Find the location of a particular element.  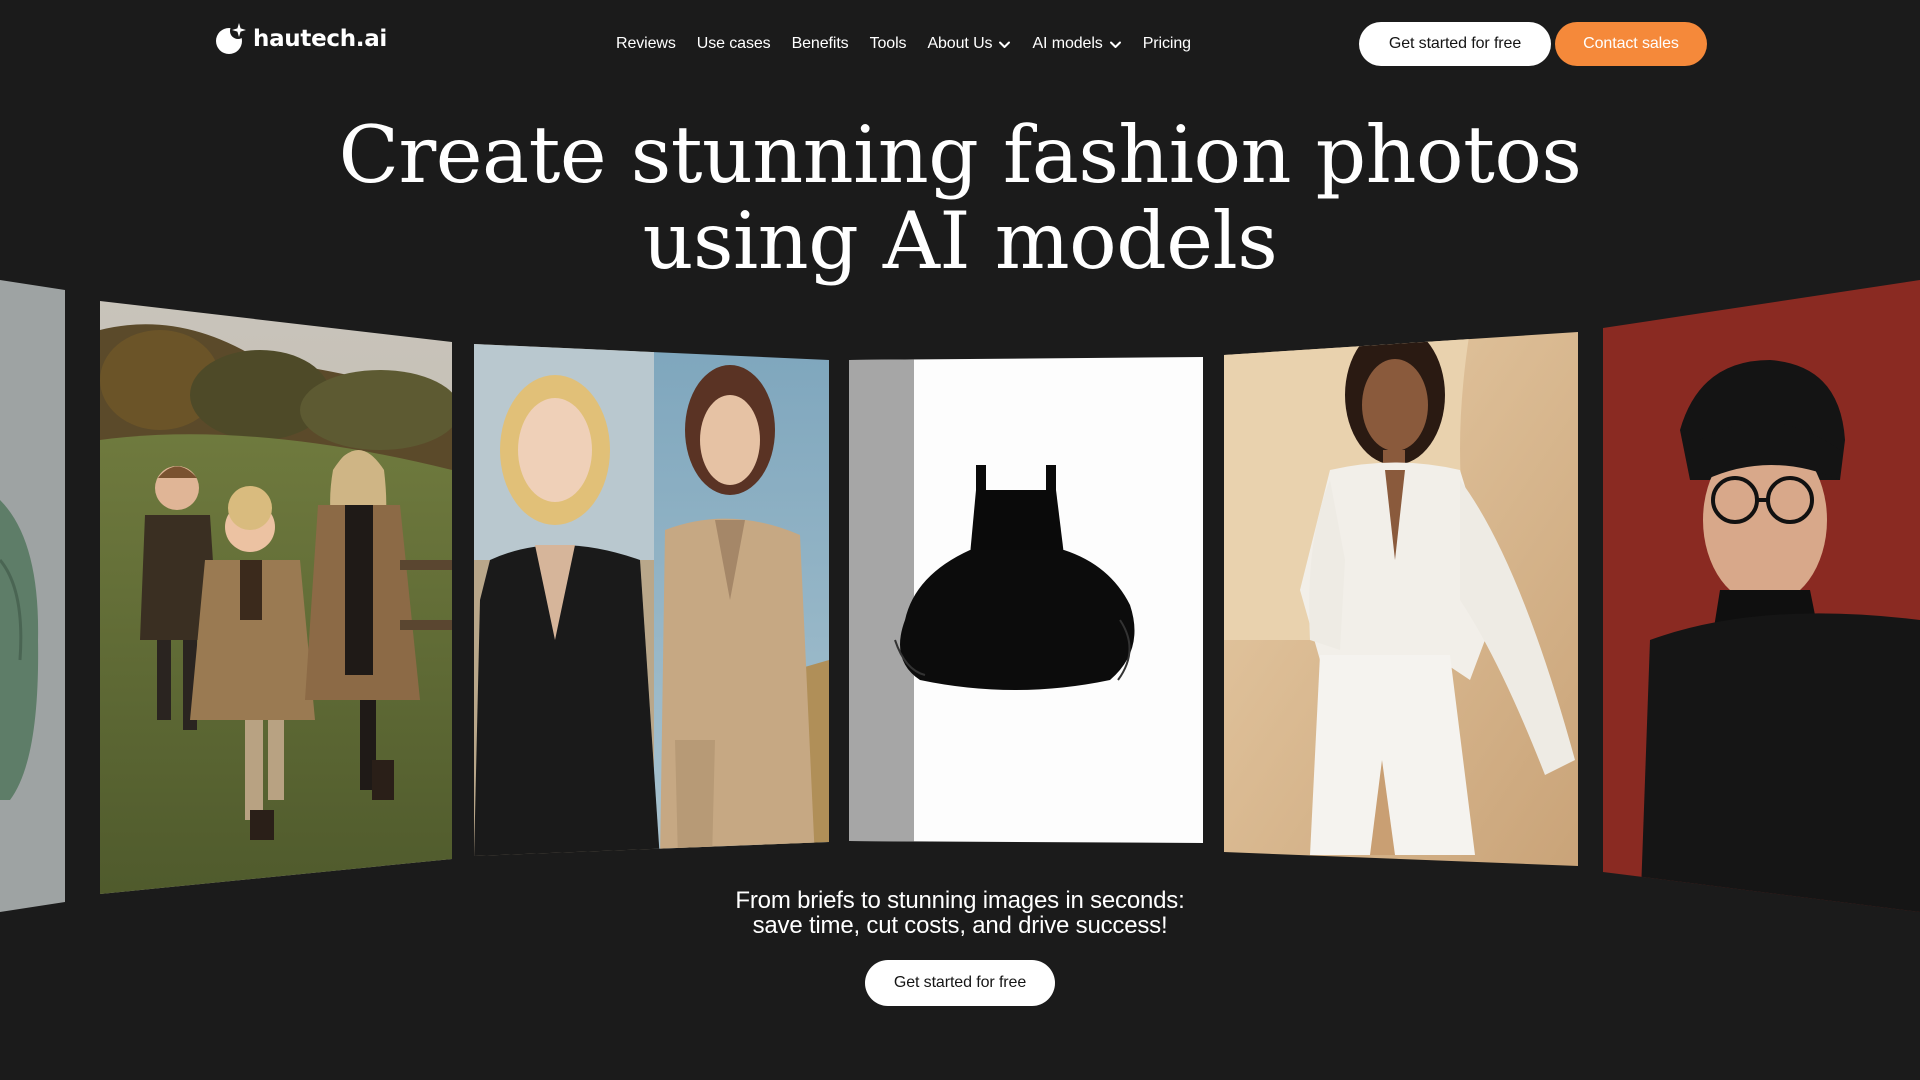

contact-sales-button: Contact sales is located at coordinates (1631, 44).